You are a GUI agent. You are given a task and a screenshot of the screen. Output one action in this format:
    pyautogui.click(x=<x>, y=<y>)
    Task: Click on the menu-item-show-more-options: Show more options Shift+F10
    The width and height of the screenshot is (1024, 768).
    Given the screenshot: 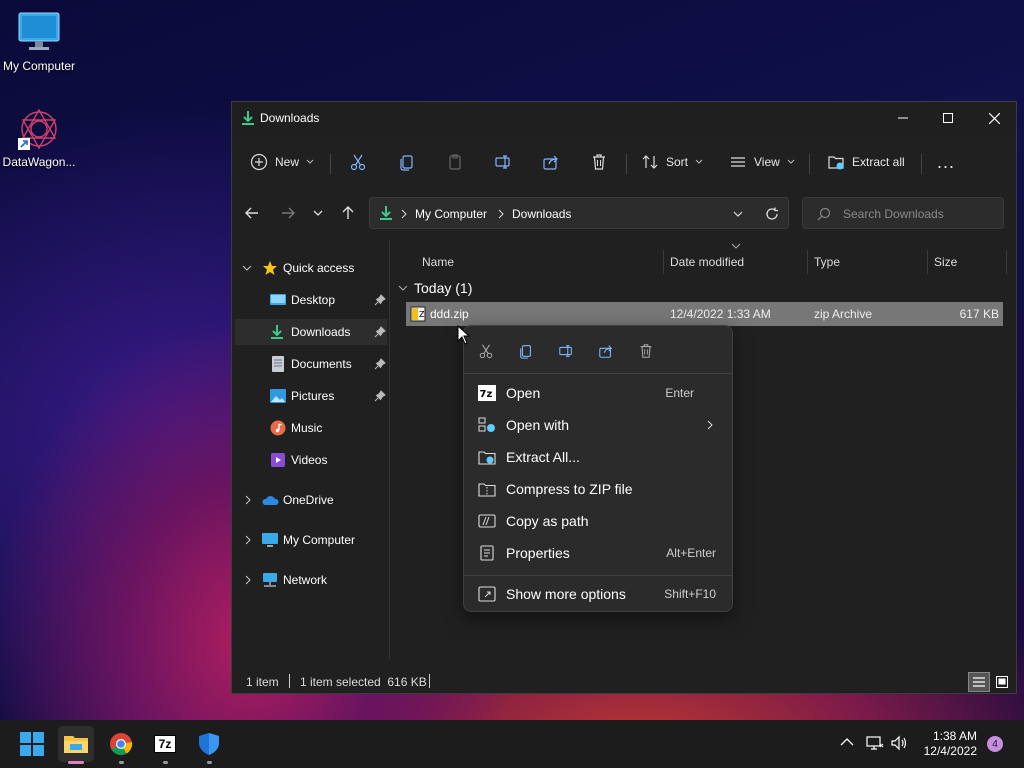 What is the action you would take?
    pyautogui.click(x=599, y=594)
    